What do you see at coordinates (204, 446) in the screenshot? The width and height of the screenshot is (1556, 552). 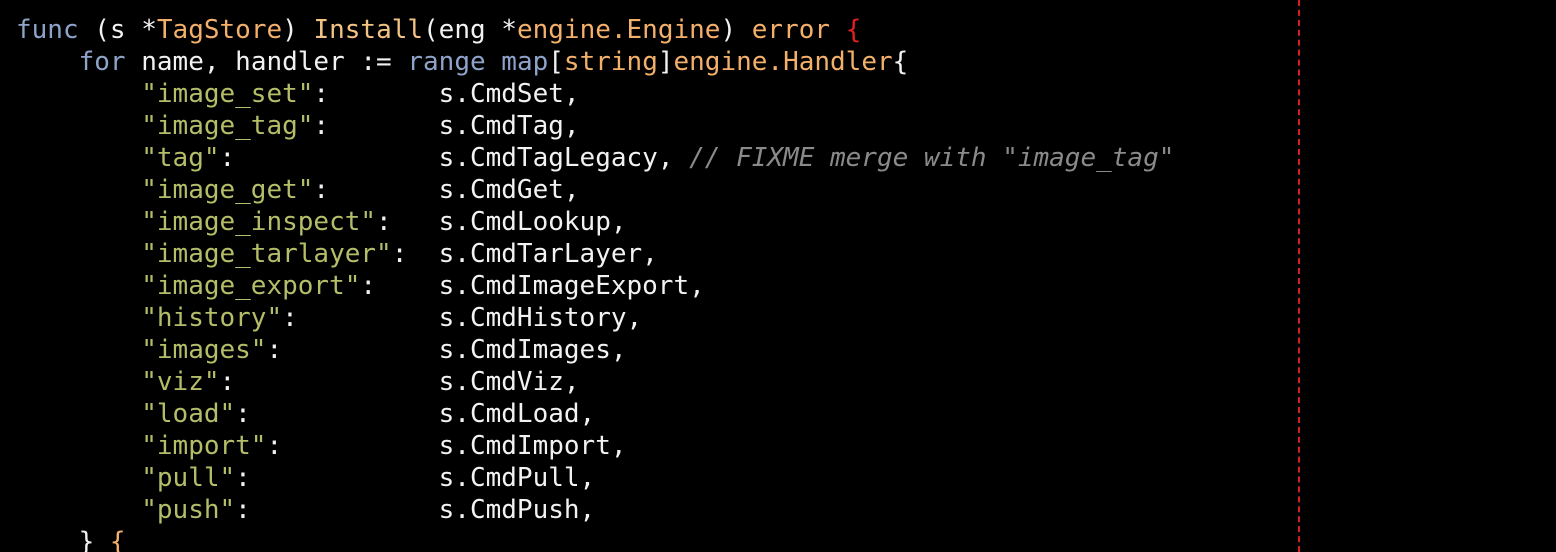 I see `code-token: "import"` at bounding box center [204, 446].